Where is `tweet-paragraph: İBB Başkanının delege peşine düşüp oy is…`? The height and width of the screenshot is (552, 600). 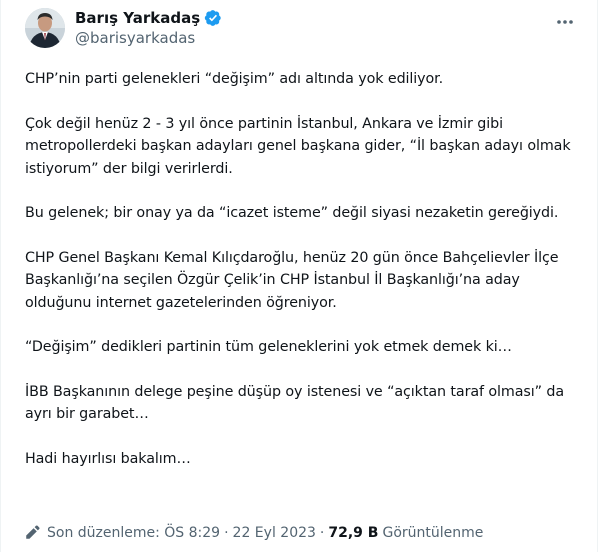
tweet-paragraph: İBB Başkanının delege peşine düşüp oy is… is located at coordinates (297, 403).